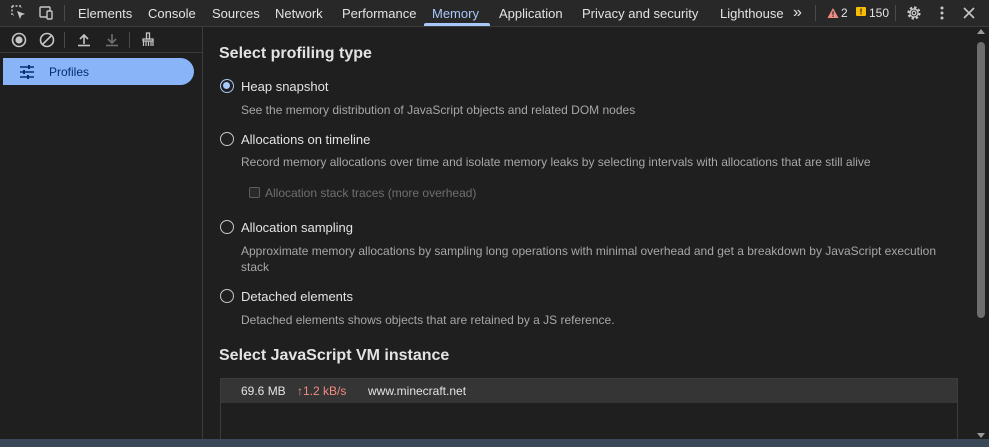  Describe the element at coordinates (531, 13) in the screenshot. I see `tab-application: Application` at that location.